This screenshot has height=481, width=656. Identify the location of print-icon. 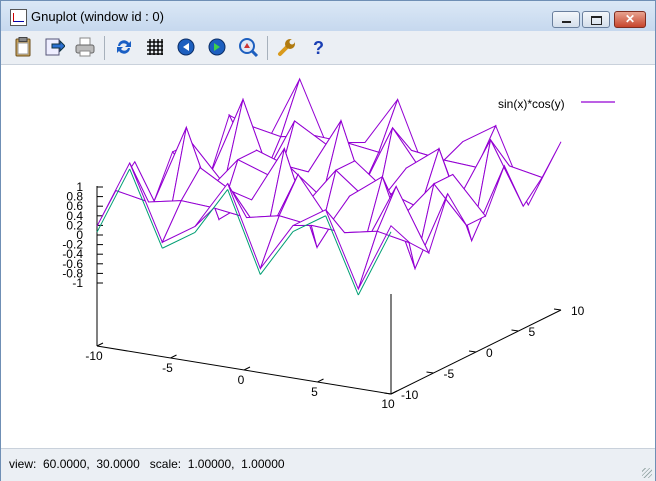
(85, 47).